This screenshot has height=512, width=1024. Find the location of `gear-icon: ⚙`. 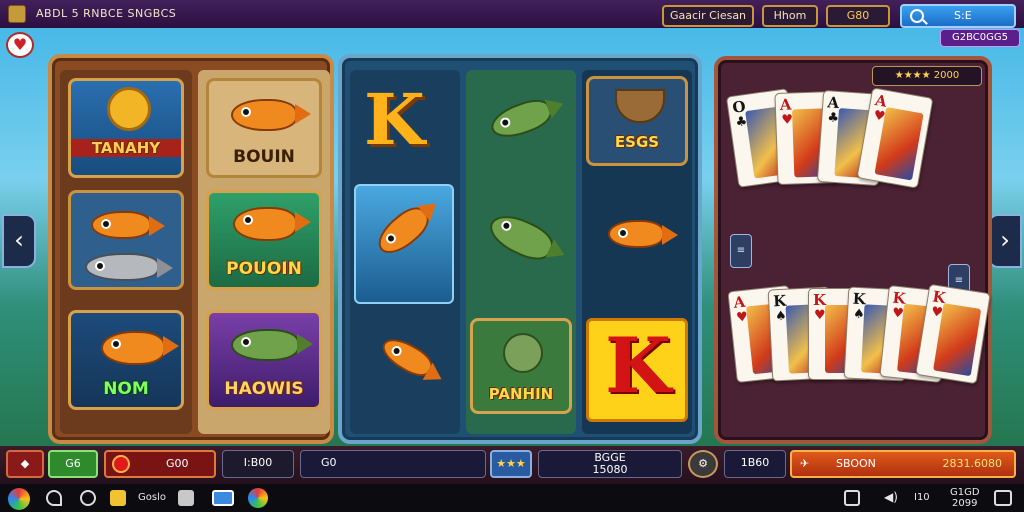

gear-icon: ⚙ is located at coordinates (703, 463).